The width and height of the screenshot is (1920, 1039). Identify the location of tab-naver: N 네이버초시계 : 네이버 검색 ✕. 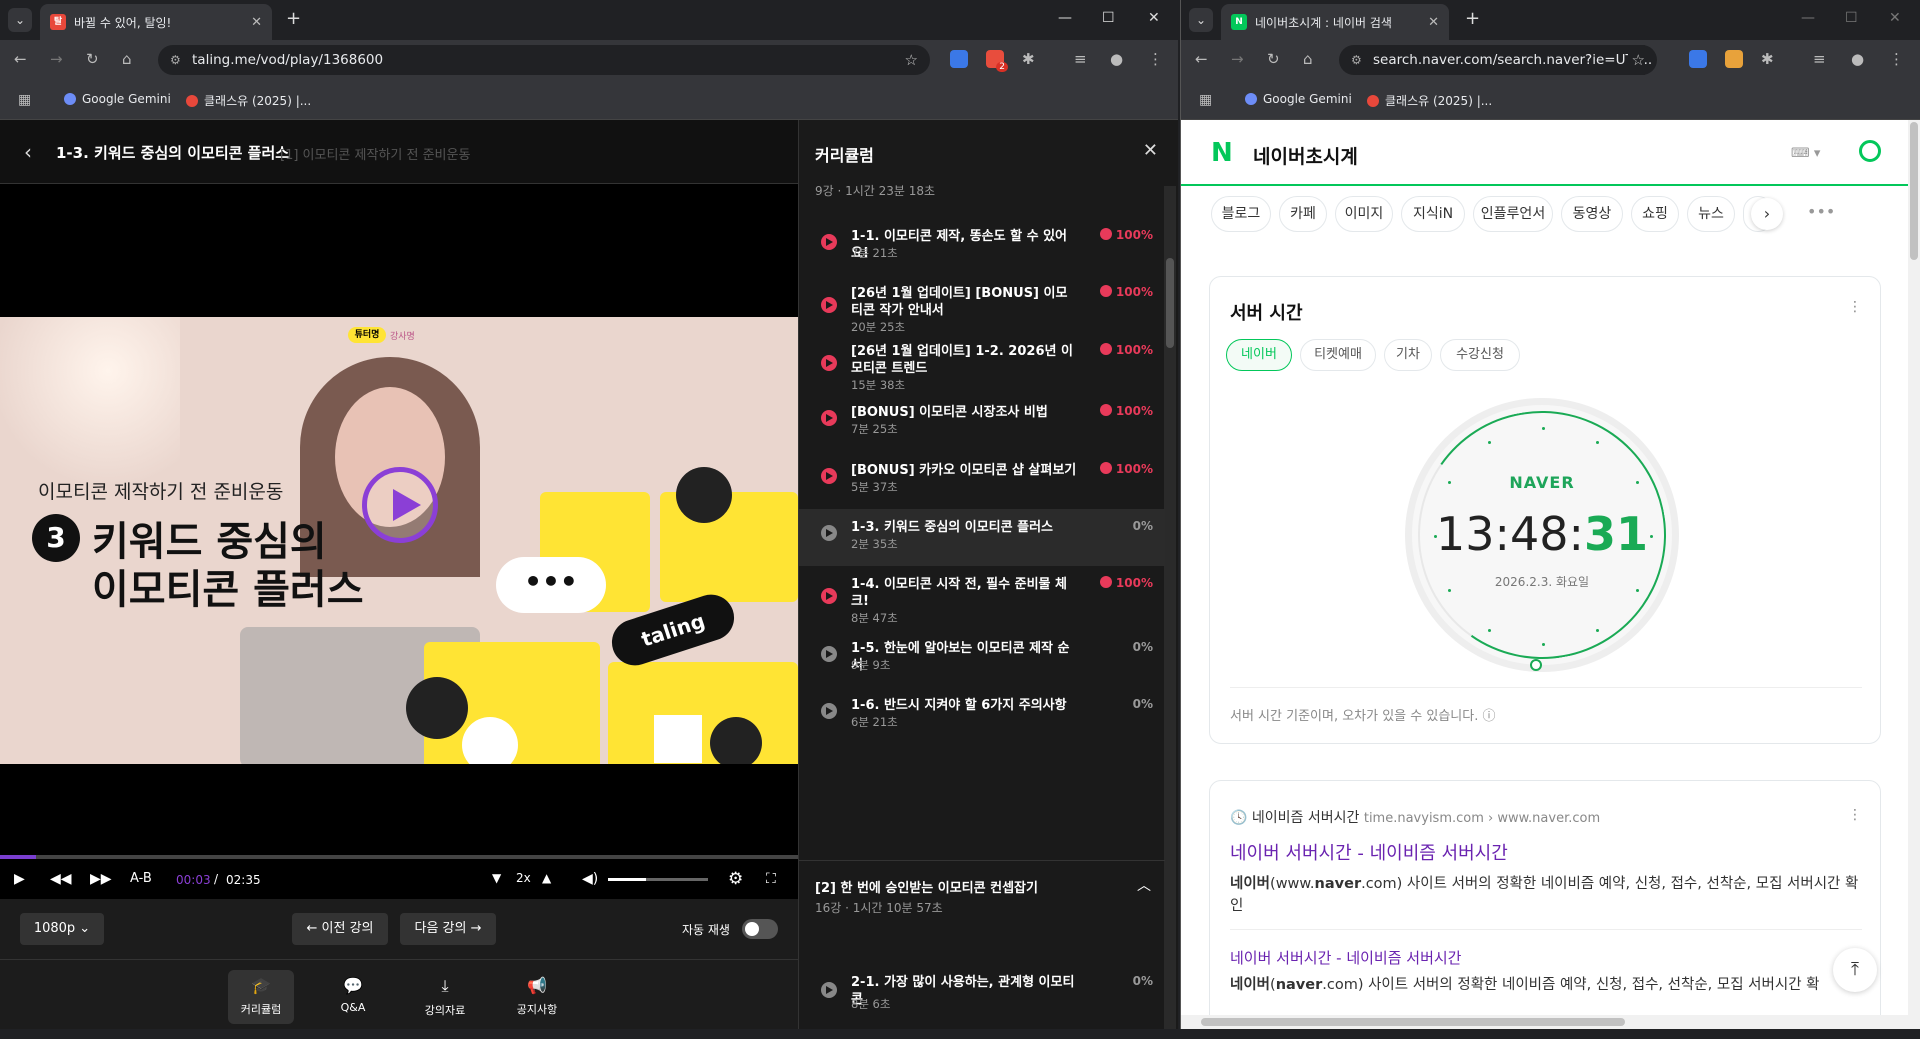
(1335, 22).